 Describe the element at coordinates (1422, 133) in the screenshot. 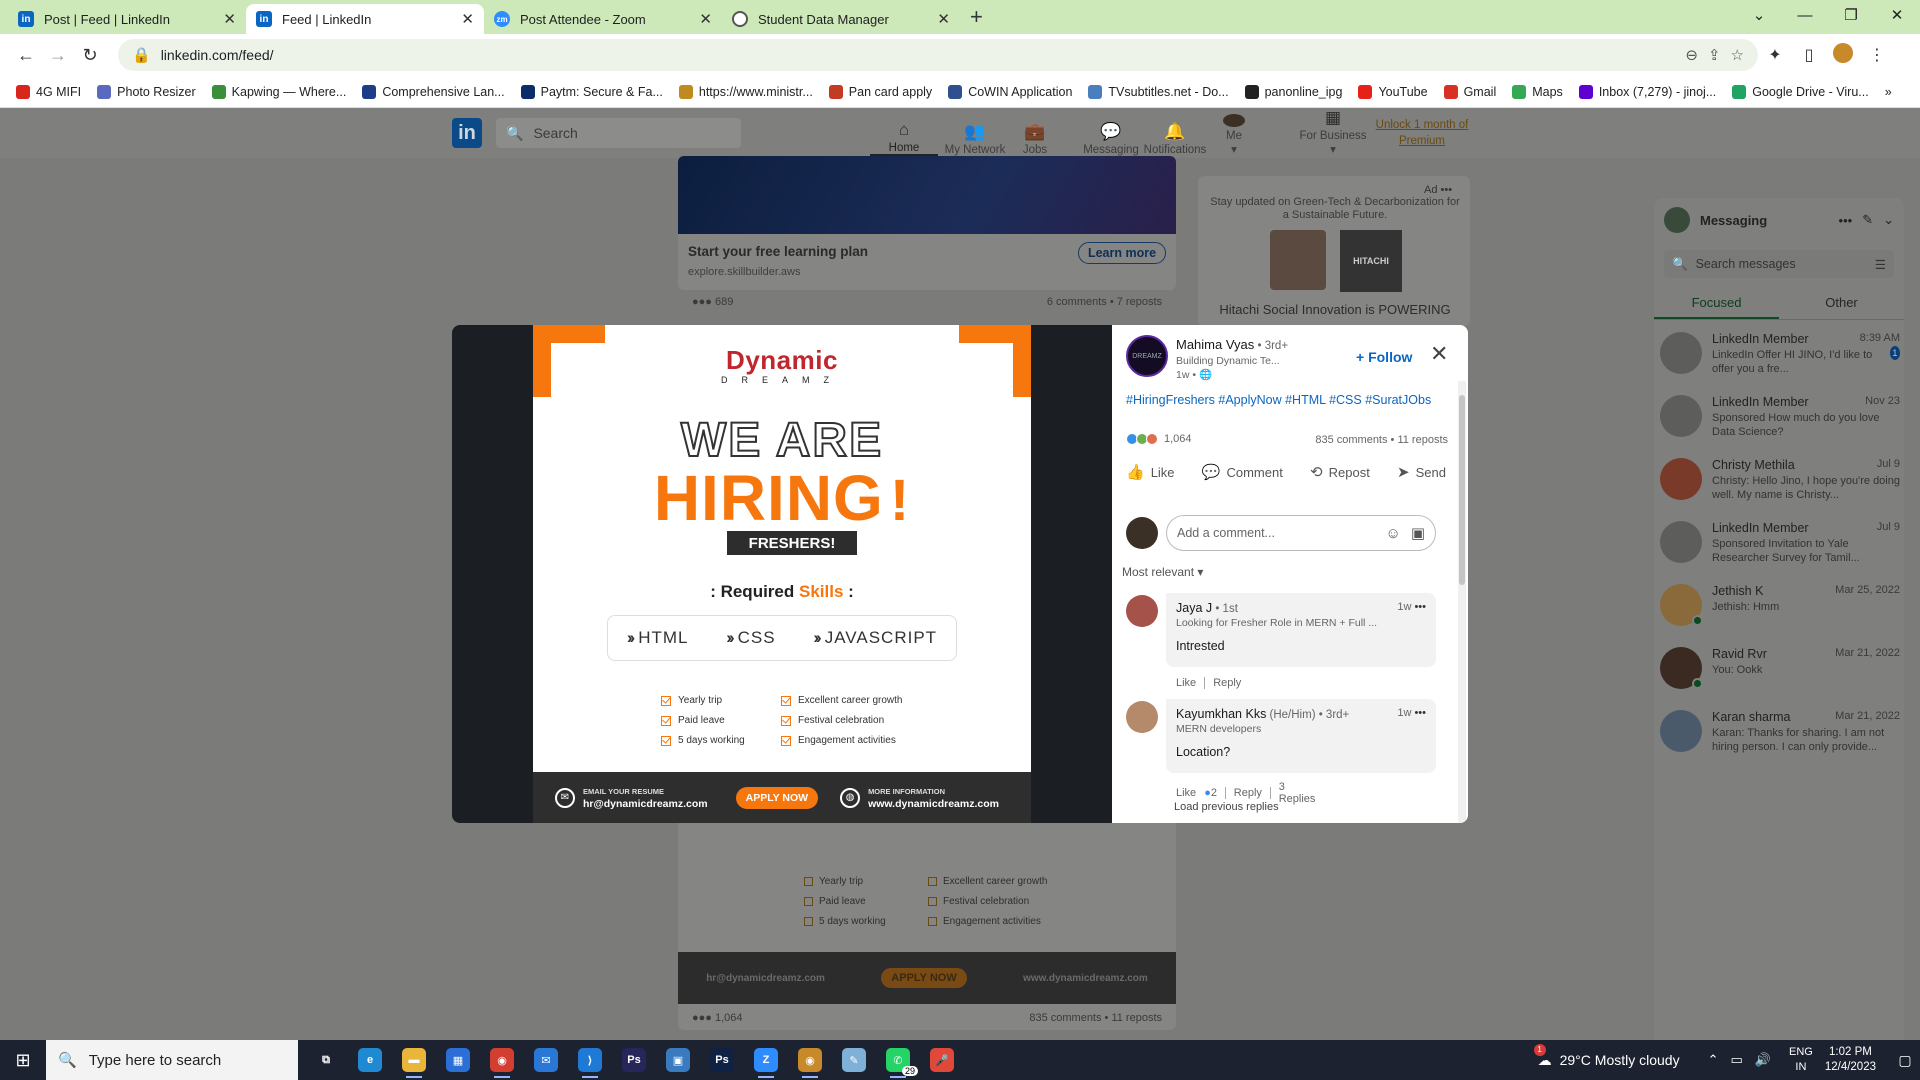

I see `premium-link: Unlock 1 month of Premium` at that location.